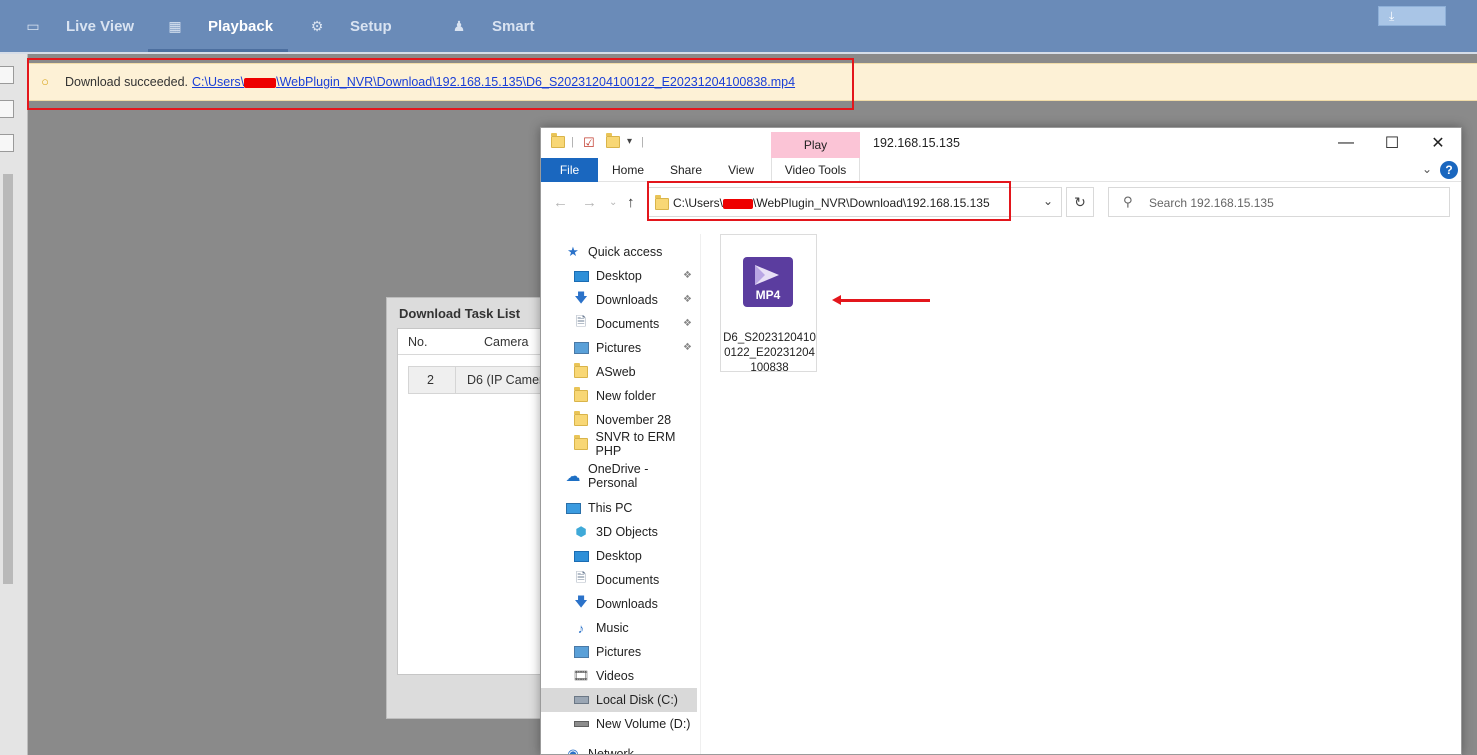  Describe the element at coordinates (815, 145) in the screenshot. I see `play-context-tab: Play` at that location.